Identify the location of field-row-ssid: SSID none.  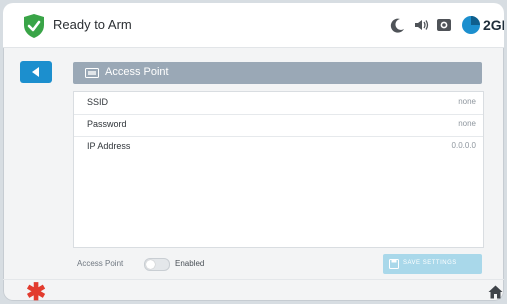
(278, 103).